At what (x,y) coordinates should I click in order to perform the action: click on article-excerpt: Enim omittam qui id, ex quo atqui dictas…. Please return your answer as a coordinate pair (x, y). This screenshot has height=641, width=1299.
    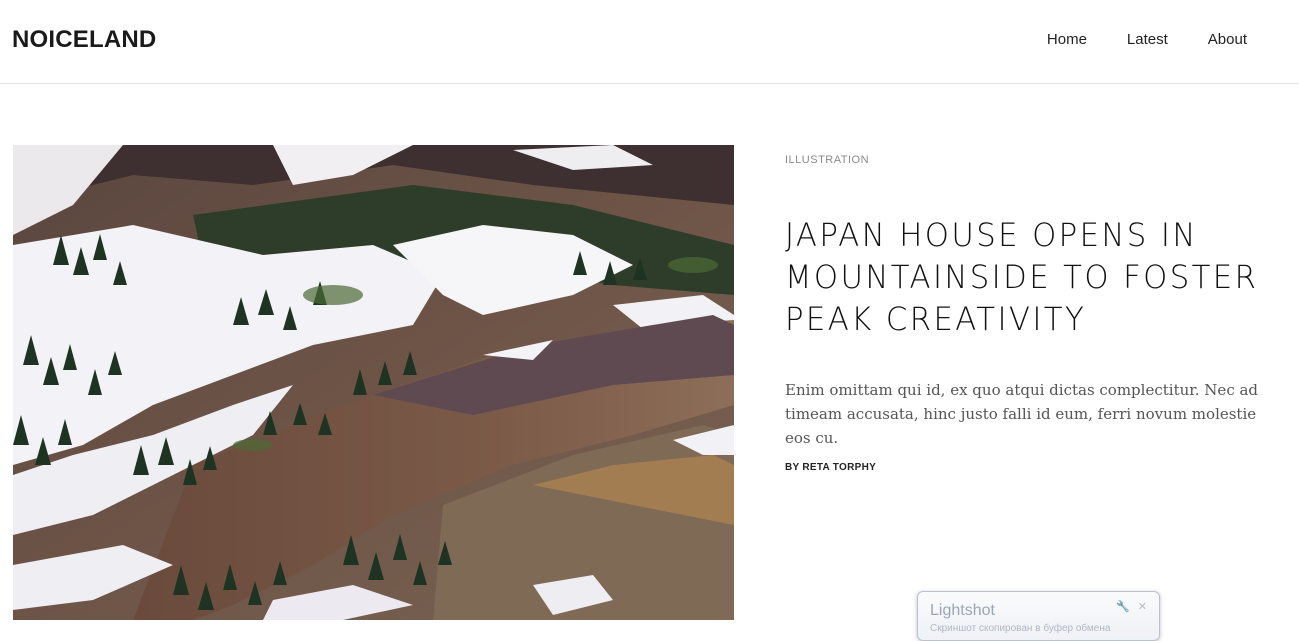
    Looking at the image, I should click on (1022, 414).